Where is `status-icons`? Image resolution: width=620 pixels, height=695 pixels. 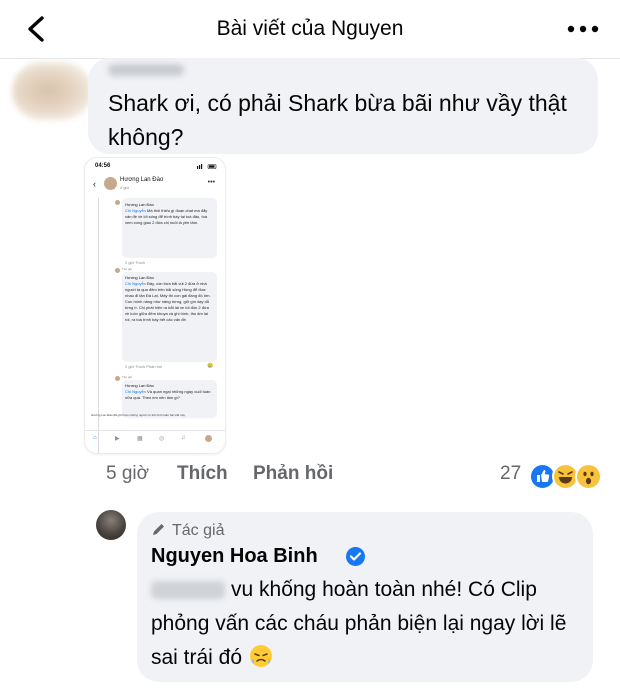 status-icons is located at coordinates (207, 166).